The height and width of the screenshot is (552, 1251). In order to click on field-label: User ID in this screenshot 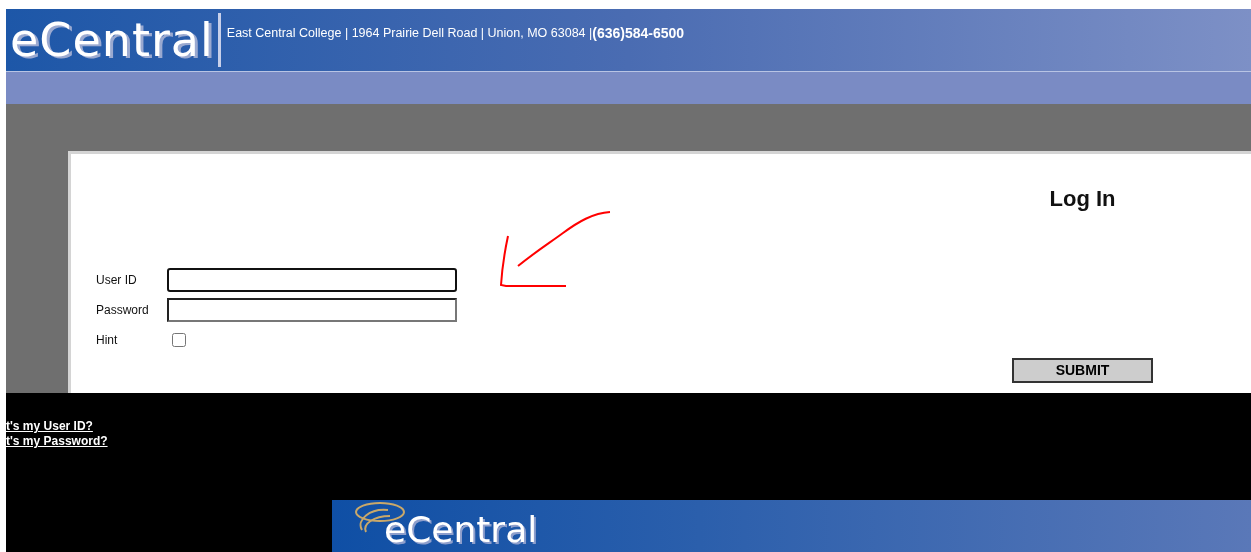, I will do `click(117, 279)`.